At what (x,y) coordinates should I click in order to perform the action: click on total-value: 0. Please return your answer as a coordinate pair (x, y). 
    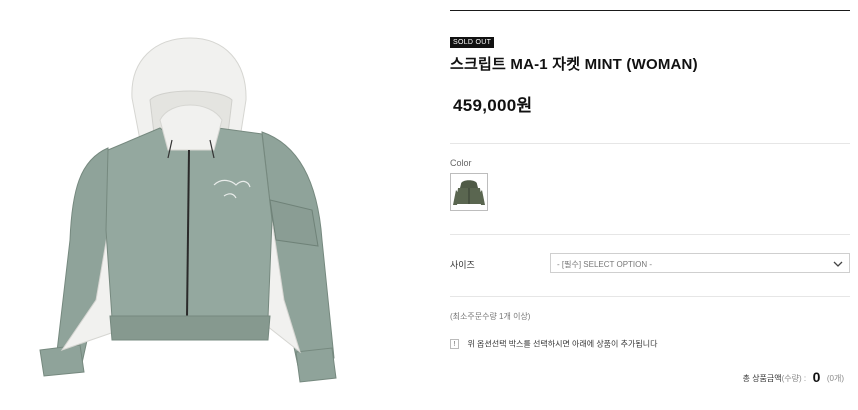
    Looking at the image, I should click on (816, 377).